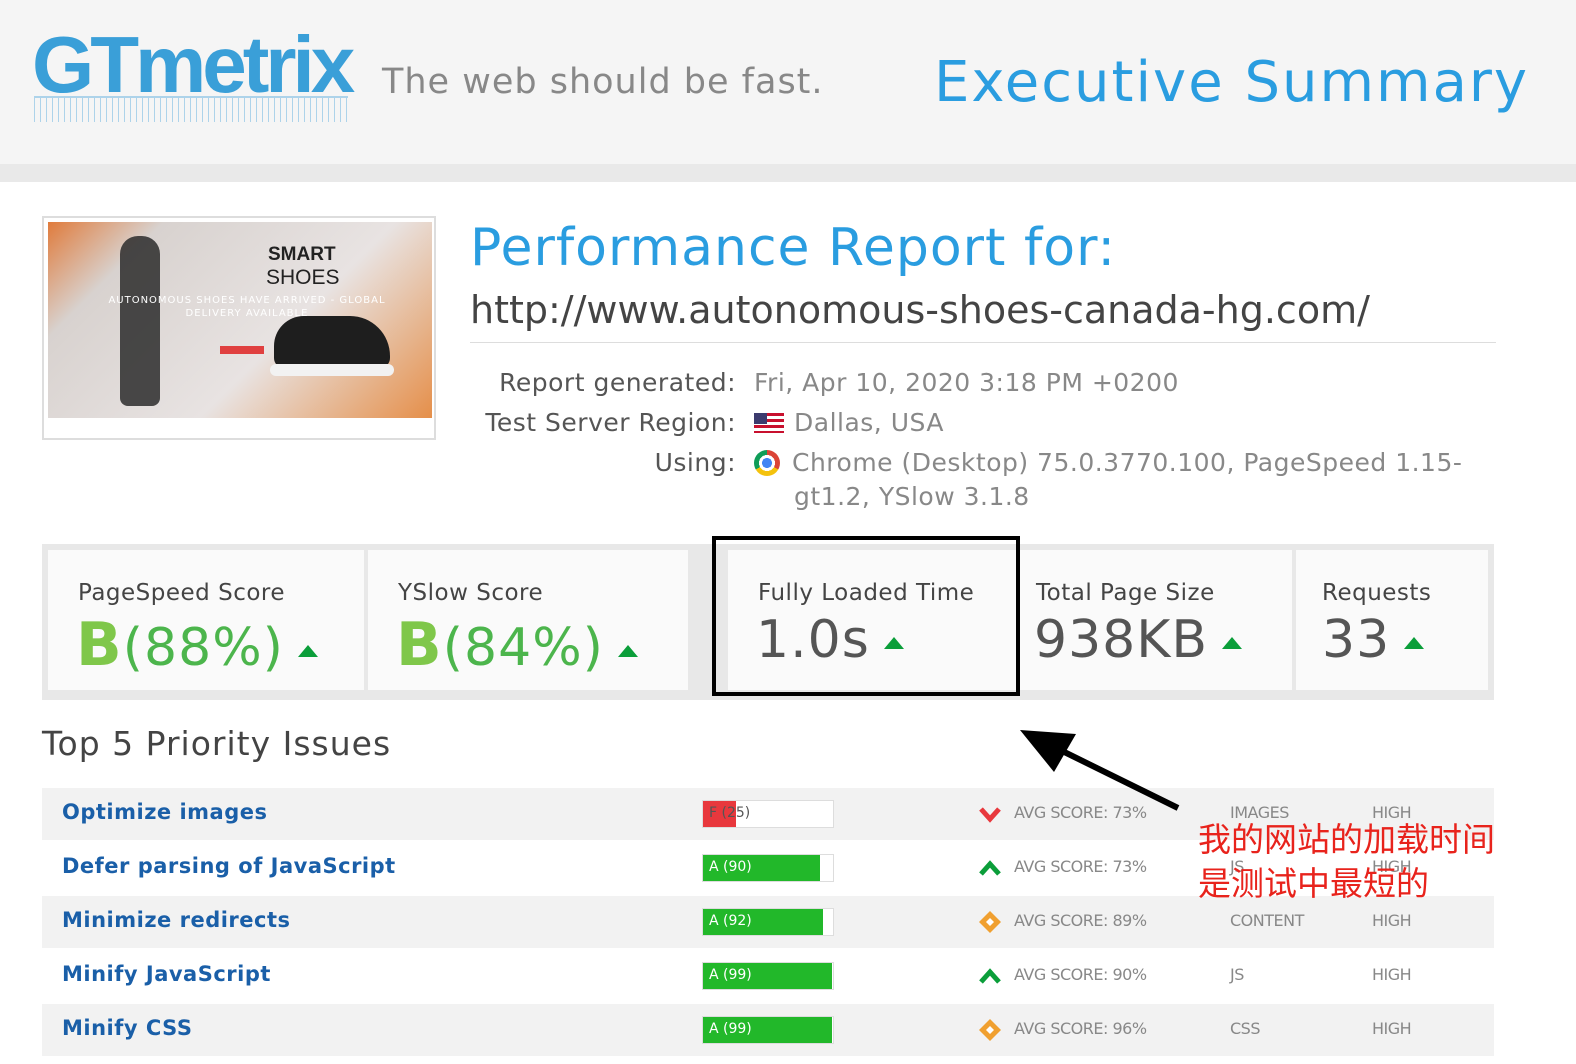 This screenshot has width=1576, height=1064. Describe the element at coordinates (617, 382) in the screenshot. I see `report-generated-label: Report generated:` at that location.